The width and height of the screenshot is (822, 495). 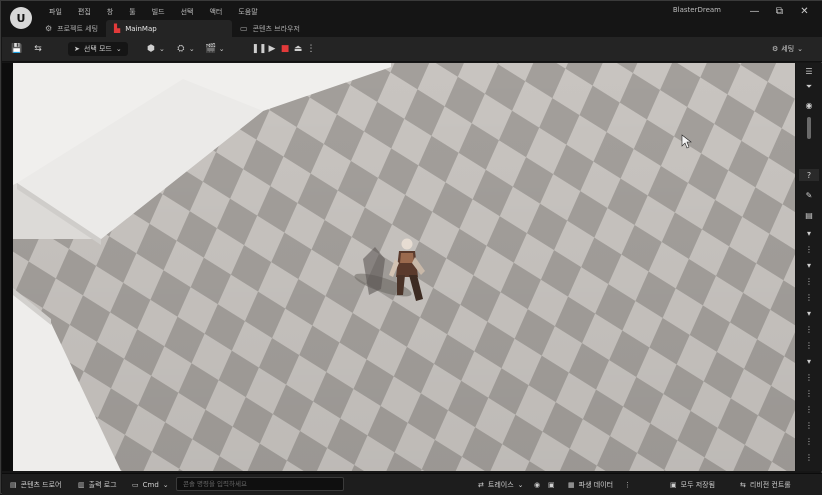 What do you see at coordinates (754, 11) in the screenshot?
I see `minimize-button: —` at bounding box center [754, 11].